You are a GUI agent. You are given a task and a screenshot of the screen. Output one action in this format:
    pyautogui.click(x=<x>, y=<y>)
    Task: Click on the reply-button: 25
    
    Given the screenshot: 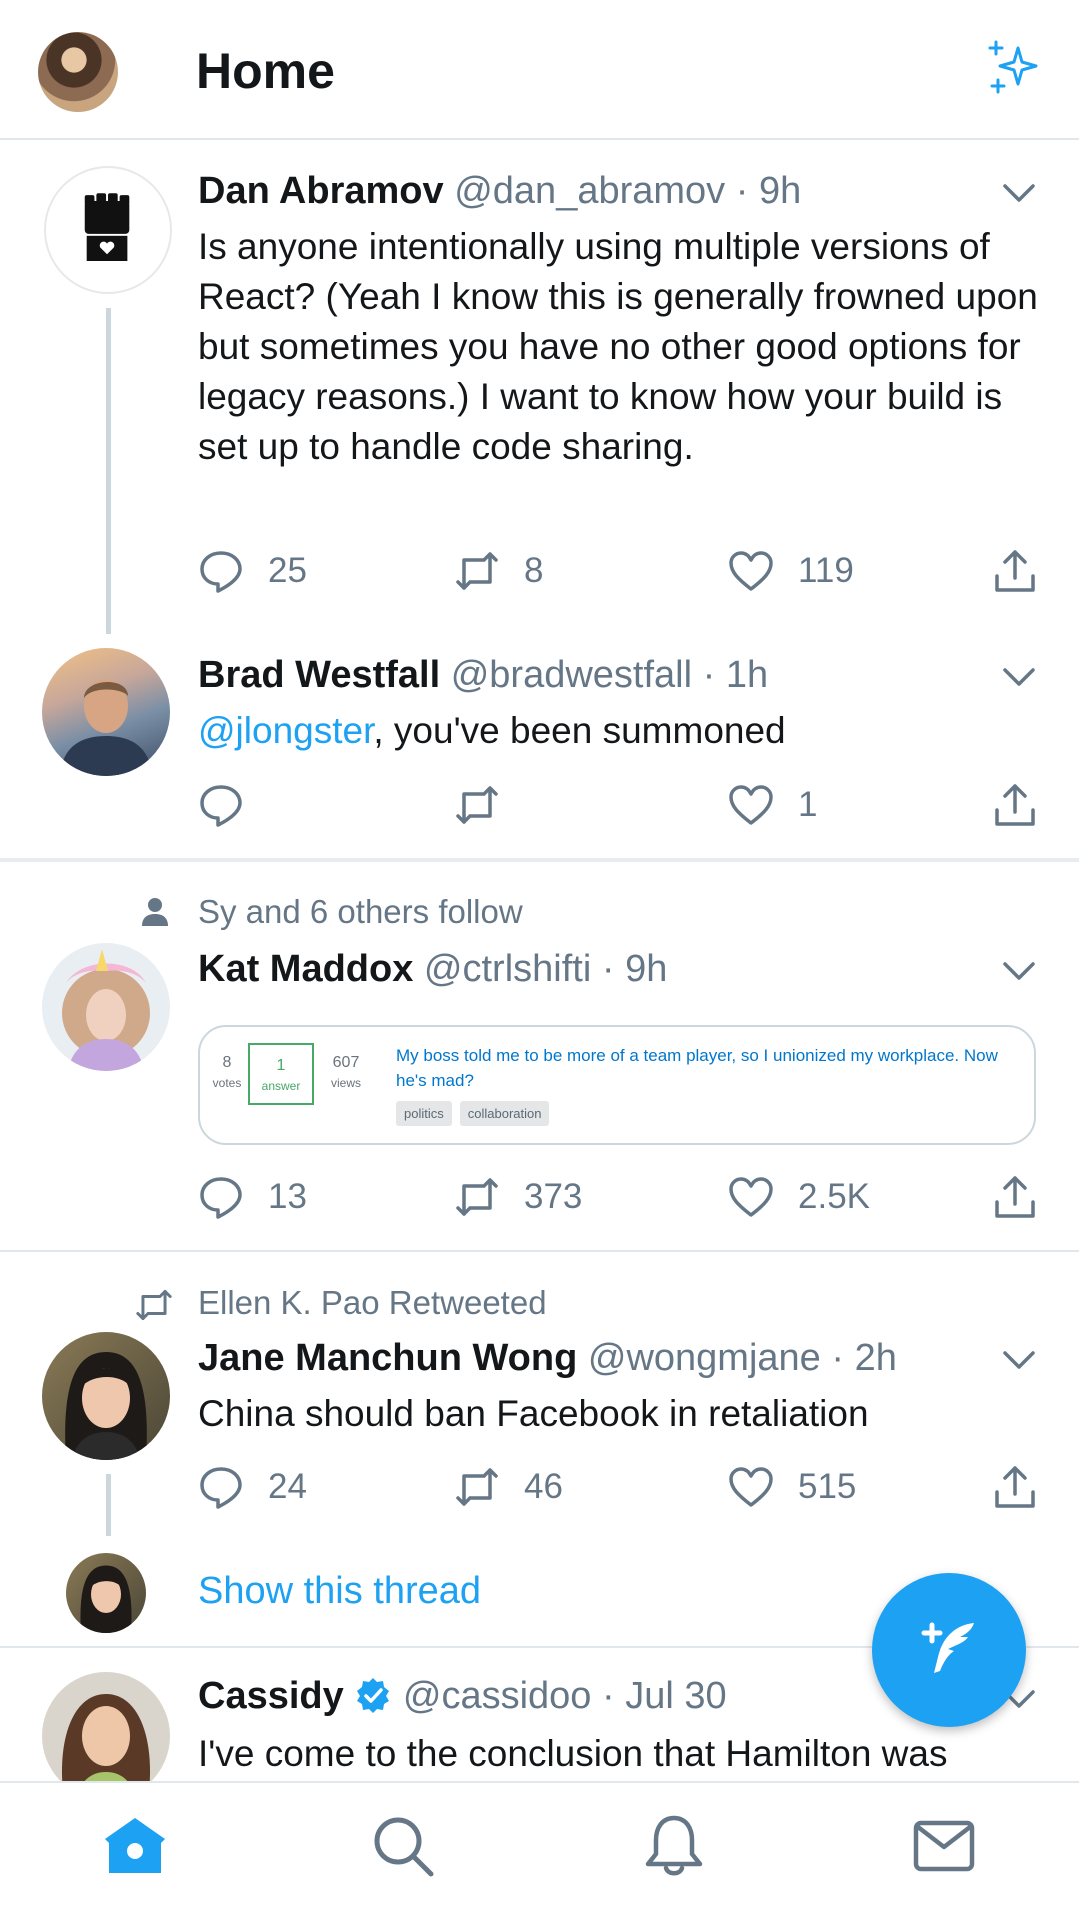 What is the action you would take?
    pyautogui.click(x=252, y=571)
    